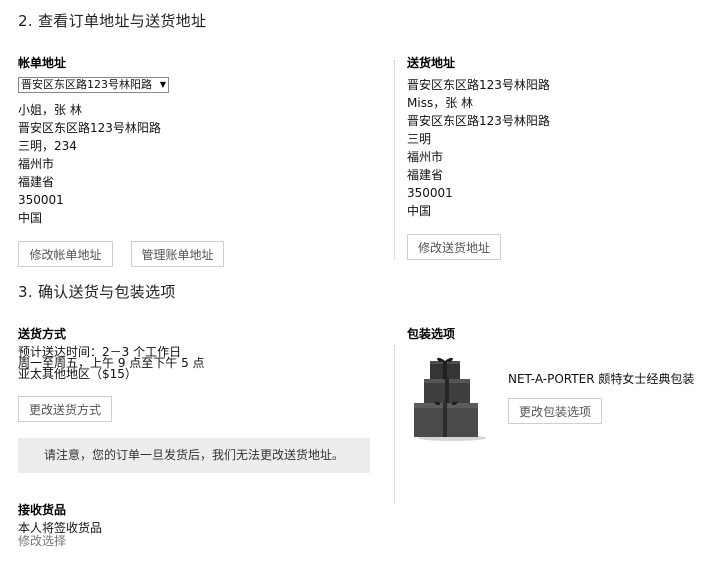 Image resolution: width=718 pixels, height=562 pixels. I want to click on billing-line: 晋安区东区路123号林阳路, so click(89, 128).